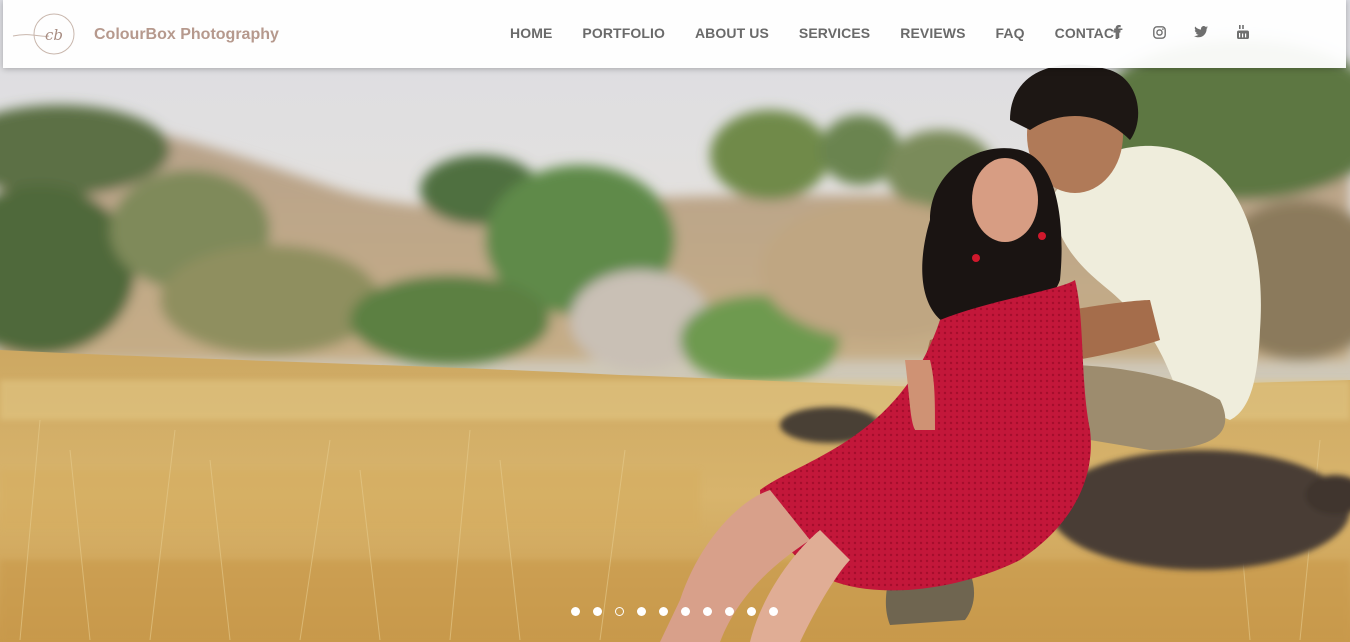 Image resolution: width=1350 pixels, height=642 pixels. I want to click on slider-pagination, so click(681, 611).